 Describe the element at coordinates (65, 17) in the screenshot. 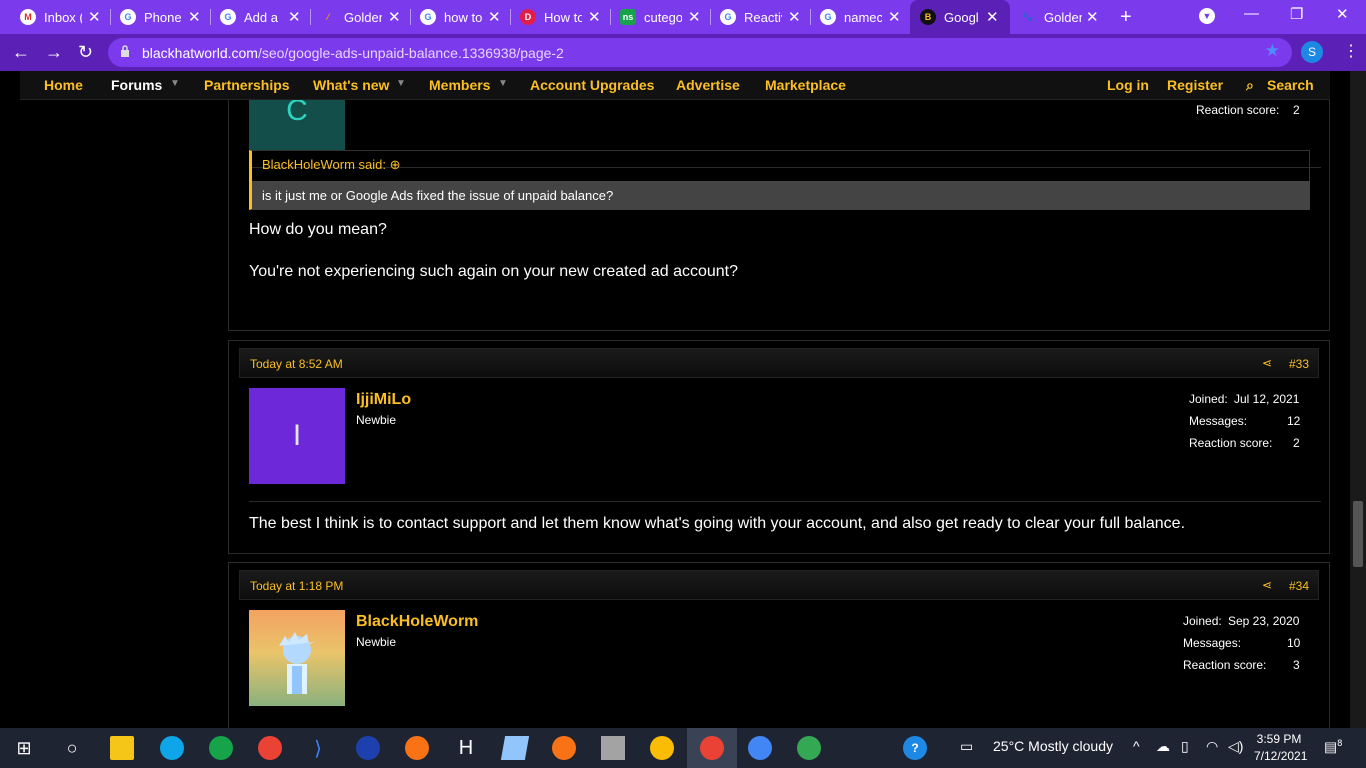

I see `tab-gmail: M Inbox ( ✕` at that location.